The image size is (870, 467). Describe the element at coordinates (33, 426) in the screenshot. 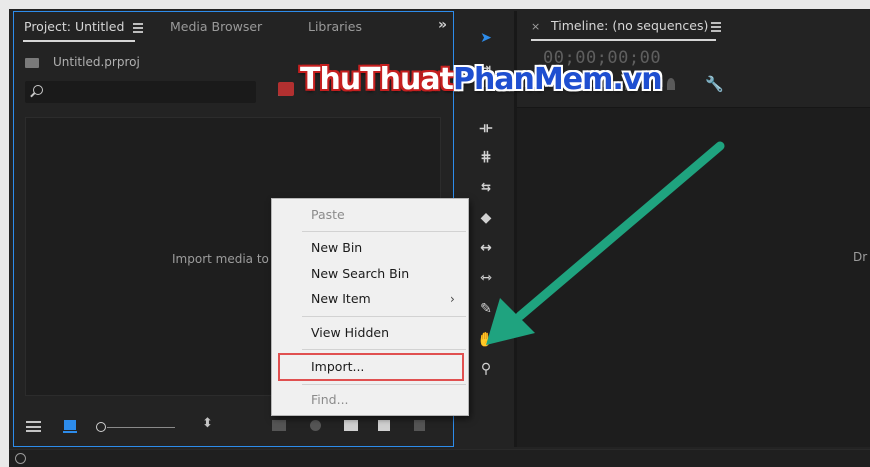

I see `list-view-icon` at that location.